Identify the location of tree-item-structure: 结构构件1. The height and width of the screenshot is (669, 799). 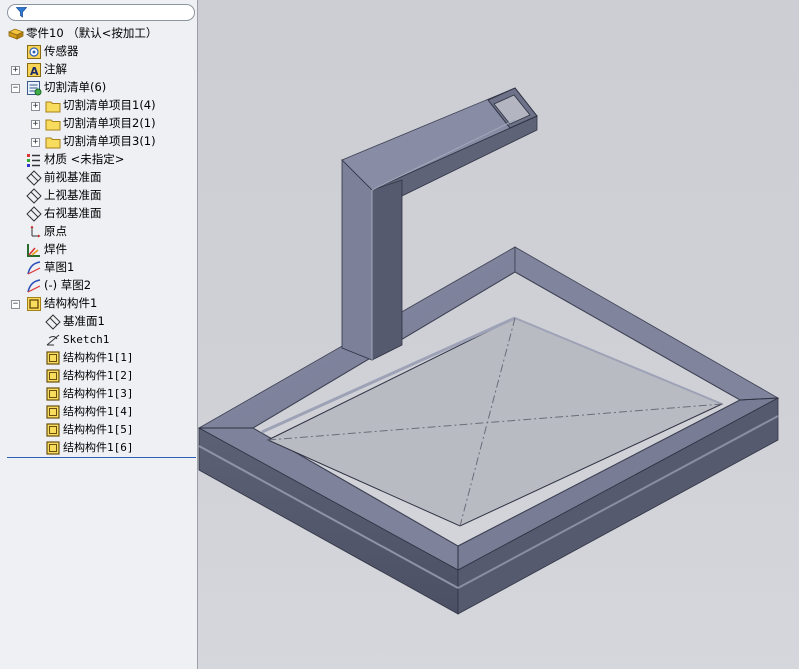
(109, 303).